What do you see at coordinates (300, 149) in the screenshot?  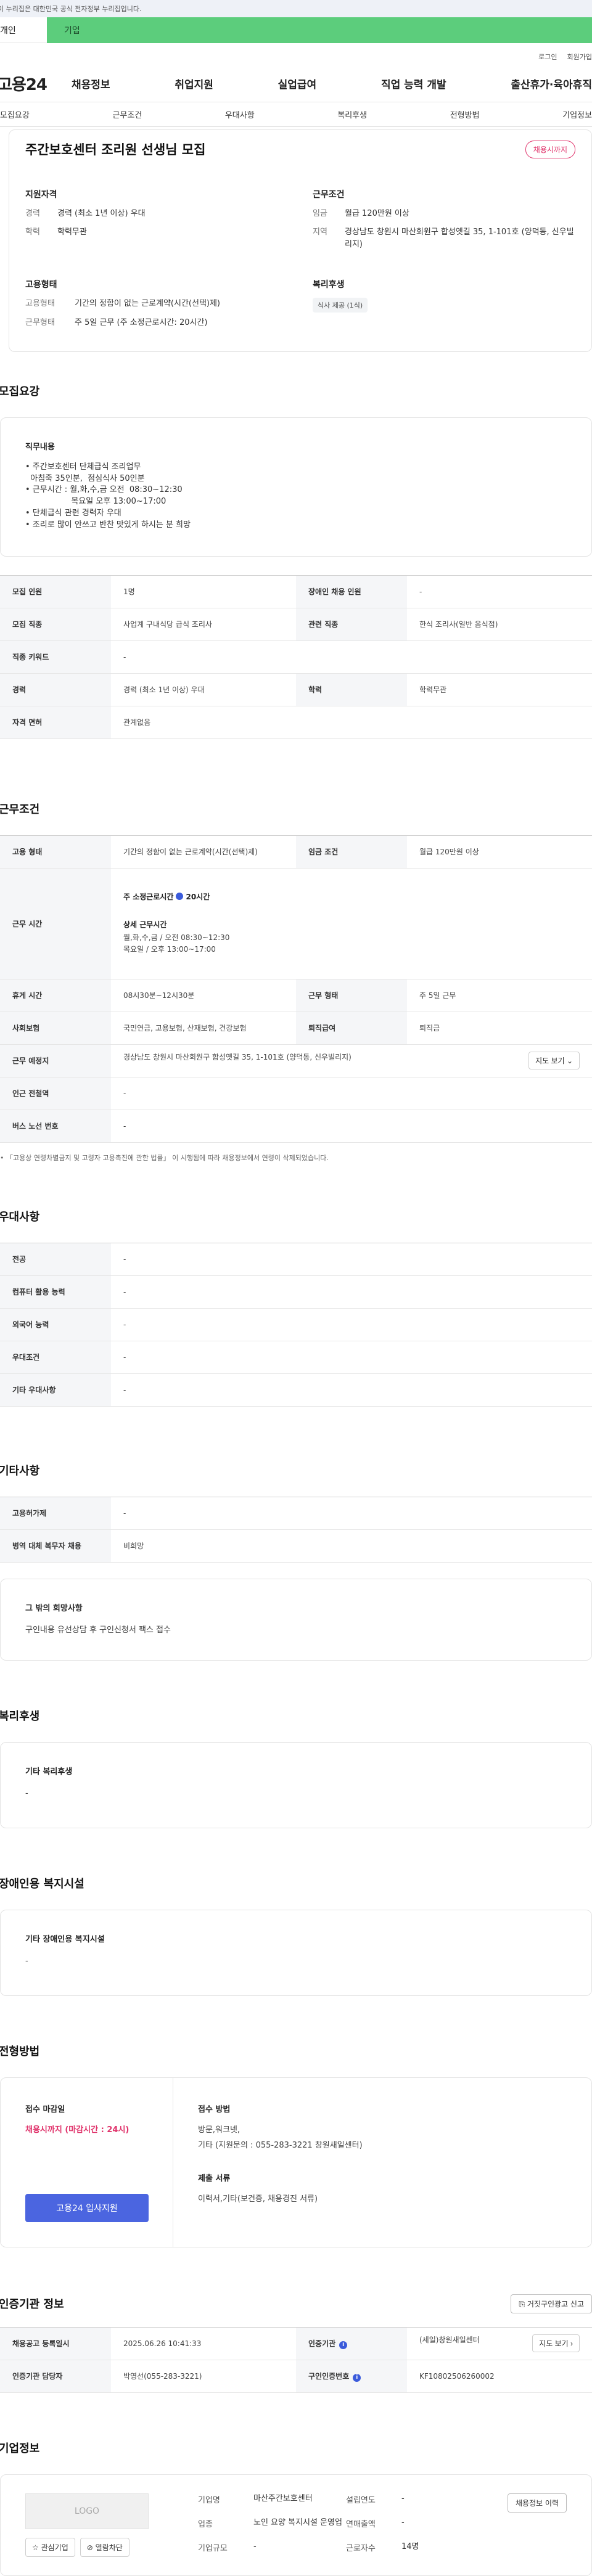 I see `summary-header: 주간보호센터 조리원 선생님 모집 채용시까지` at bounding box center [300, 149].